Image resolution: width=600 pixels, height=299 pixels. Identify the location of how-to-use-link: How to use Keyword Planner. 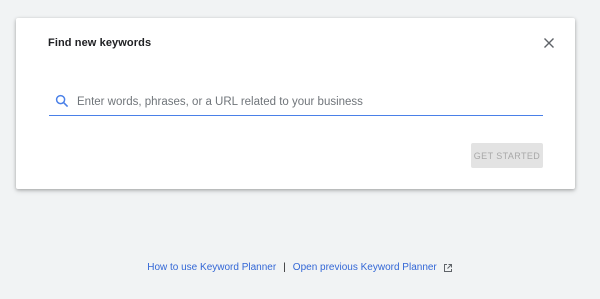
(211, 267).